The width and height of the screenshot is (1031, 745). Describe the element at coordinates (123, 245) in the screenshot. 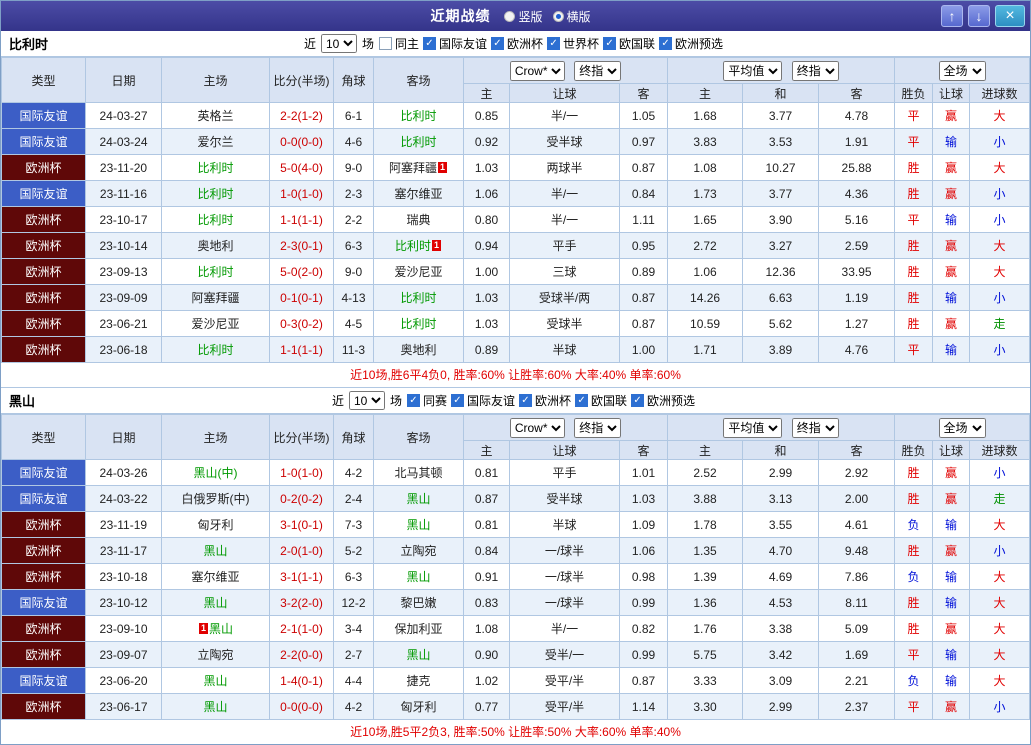

I see `match-date: 23-10-14` at that location.